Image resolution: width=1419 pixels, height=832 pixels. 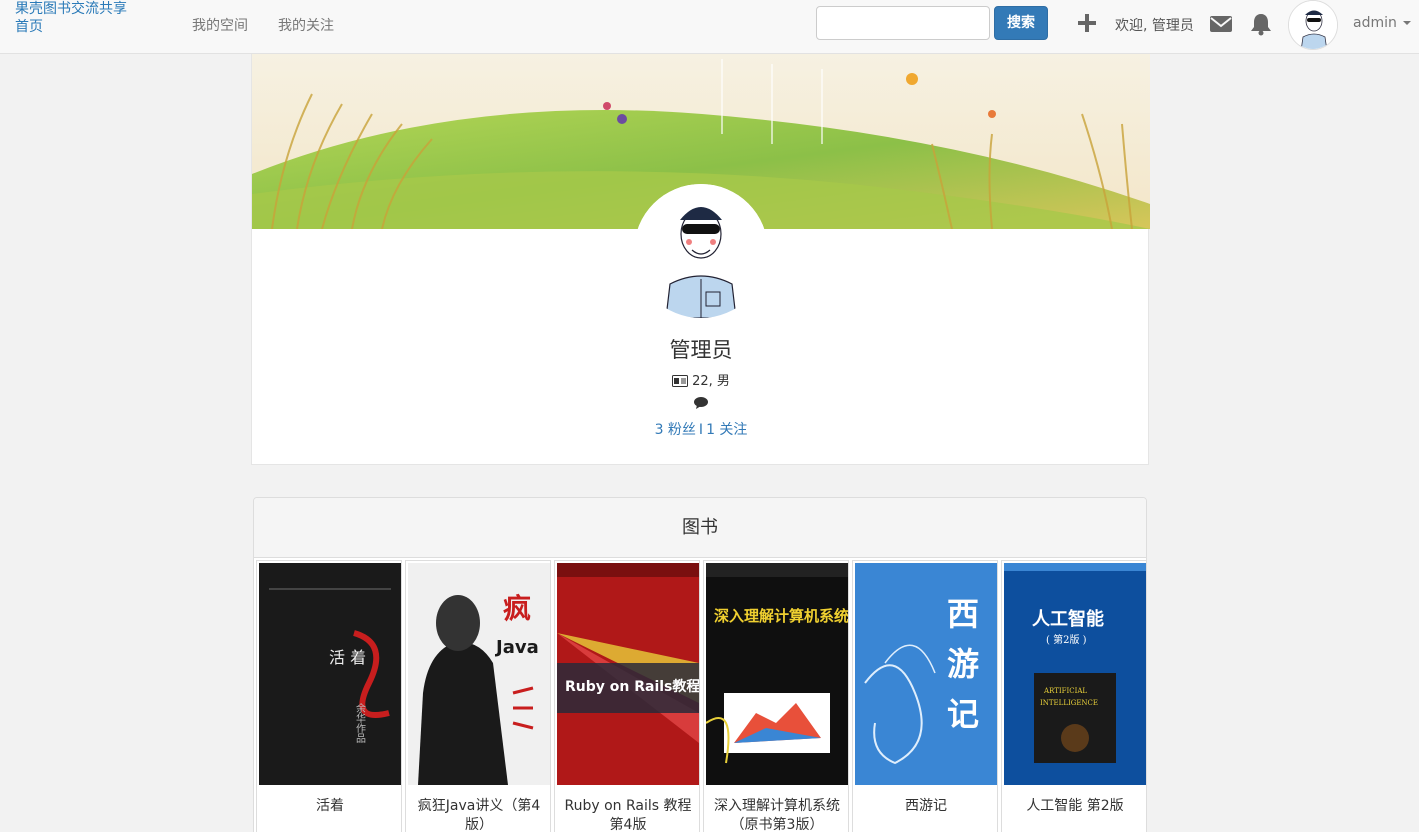 What do you see at coordinates (220, 25) in the screenshot?
I see `nav-my-space: 我的空间` at bounding box center [220, 25].